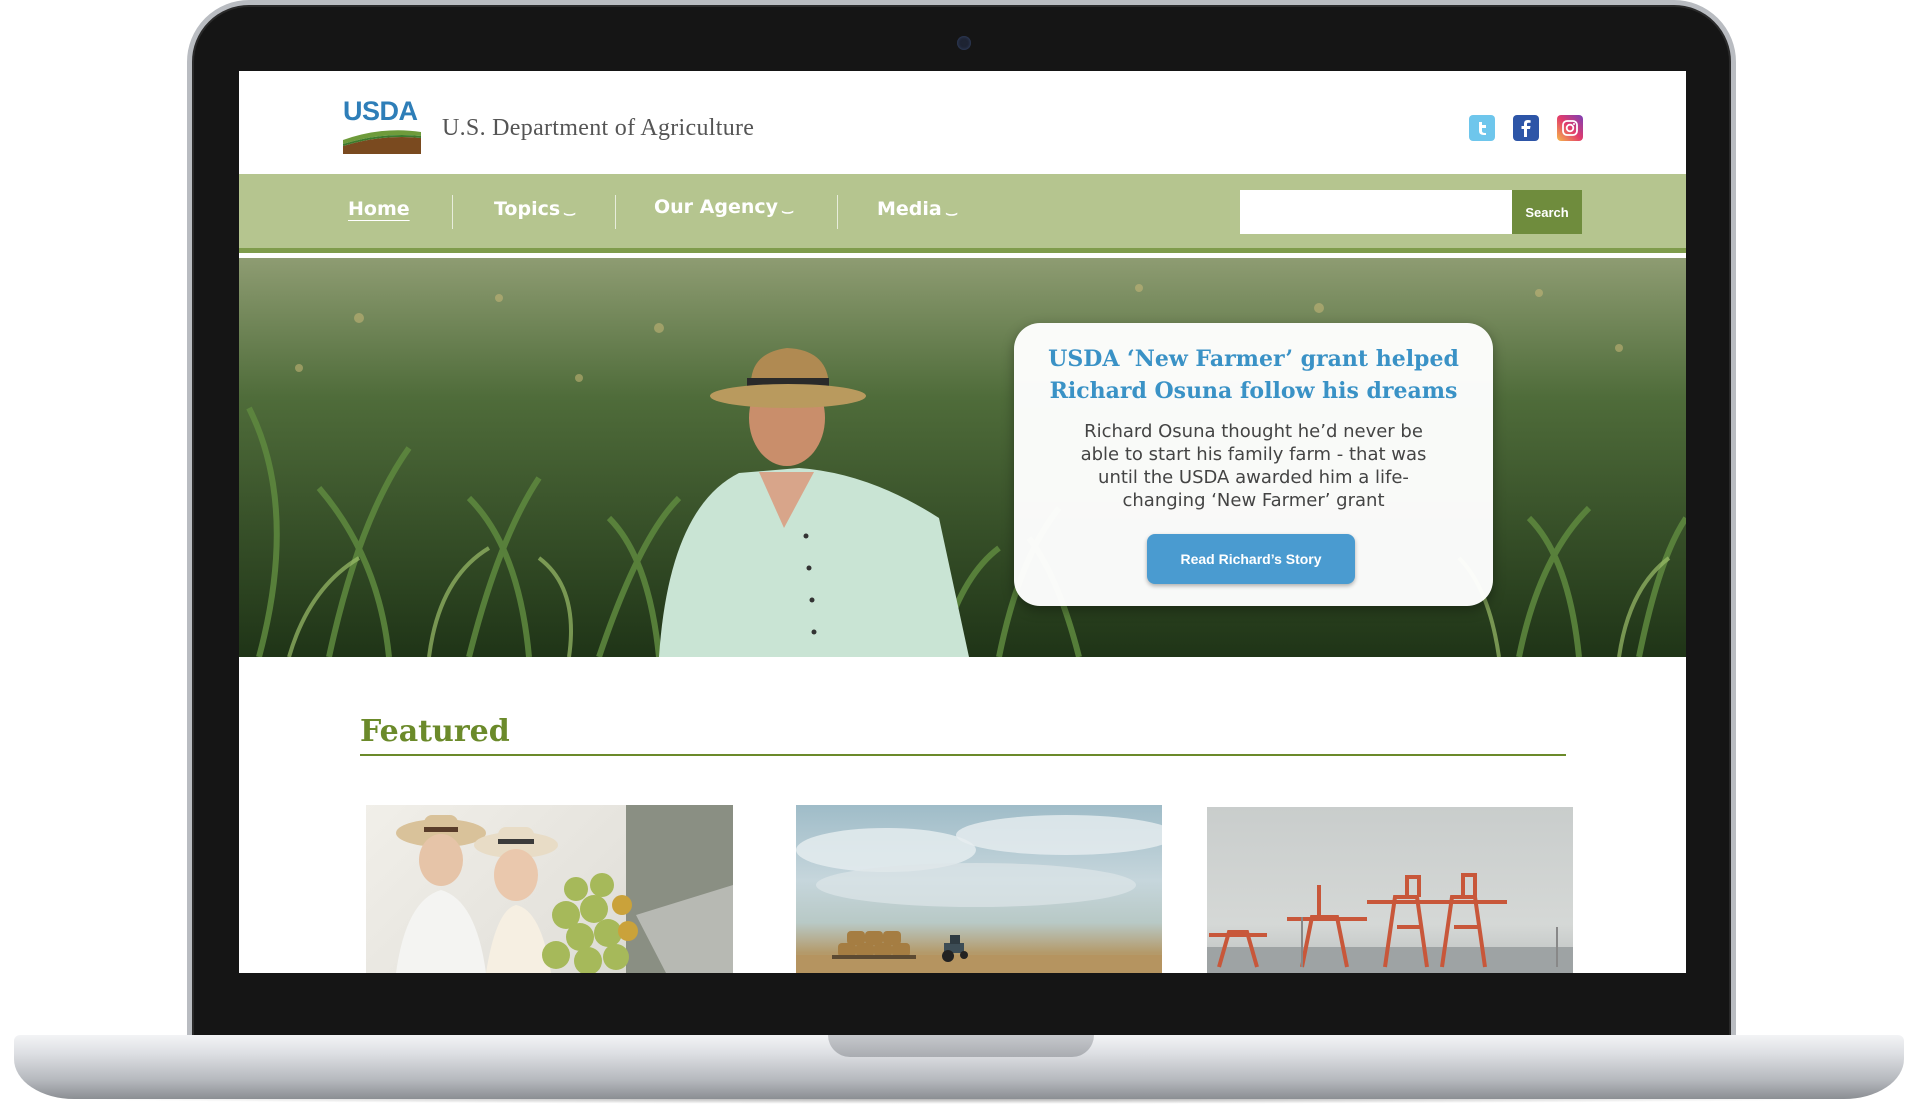 The image size is (1918, 1114). I want to click on tractor-hay-bales-photo, so click(979, 894).